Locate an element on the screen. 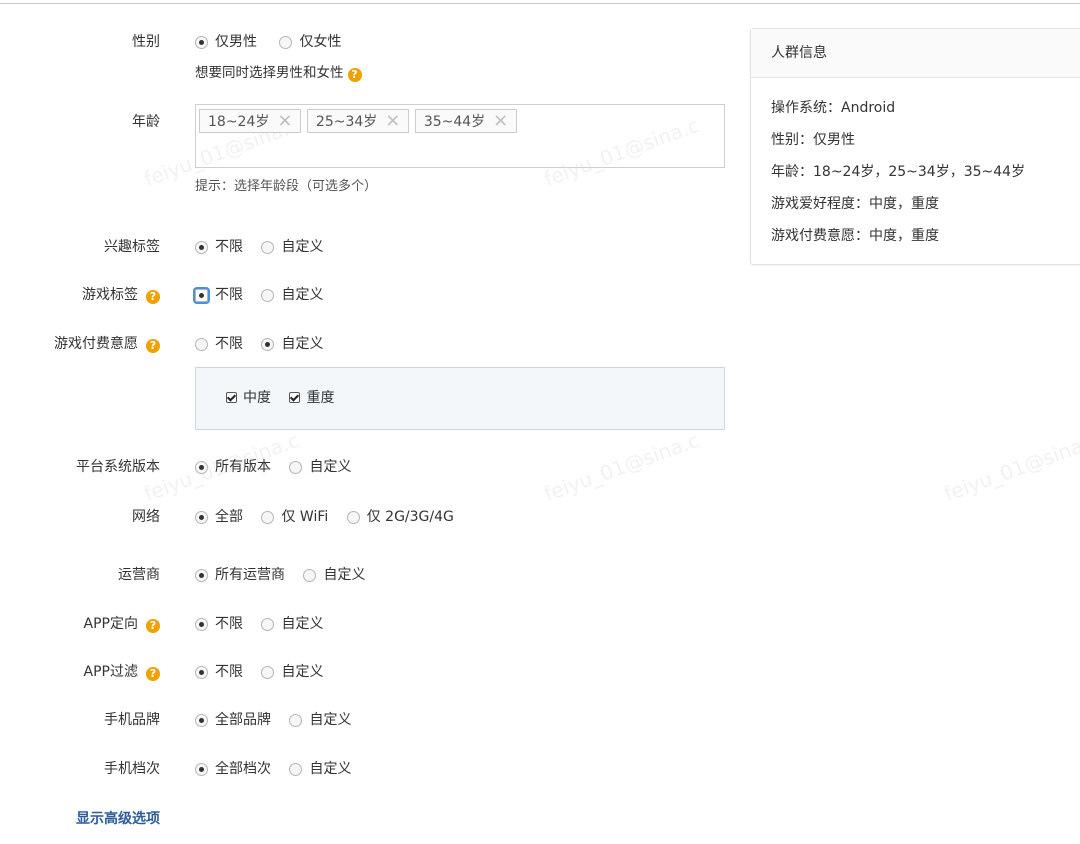  game-pay-checkbox-heavy: 重度 is located at coordinates (311, 398).